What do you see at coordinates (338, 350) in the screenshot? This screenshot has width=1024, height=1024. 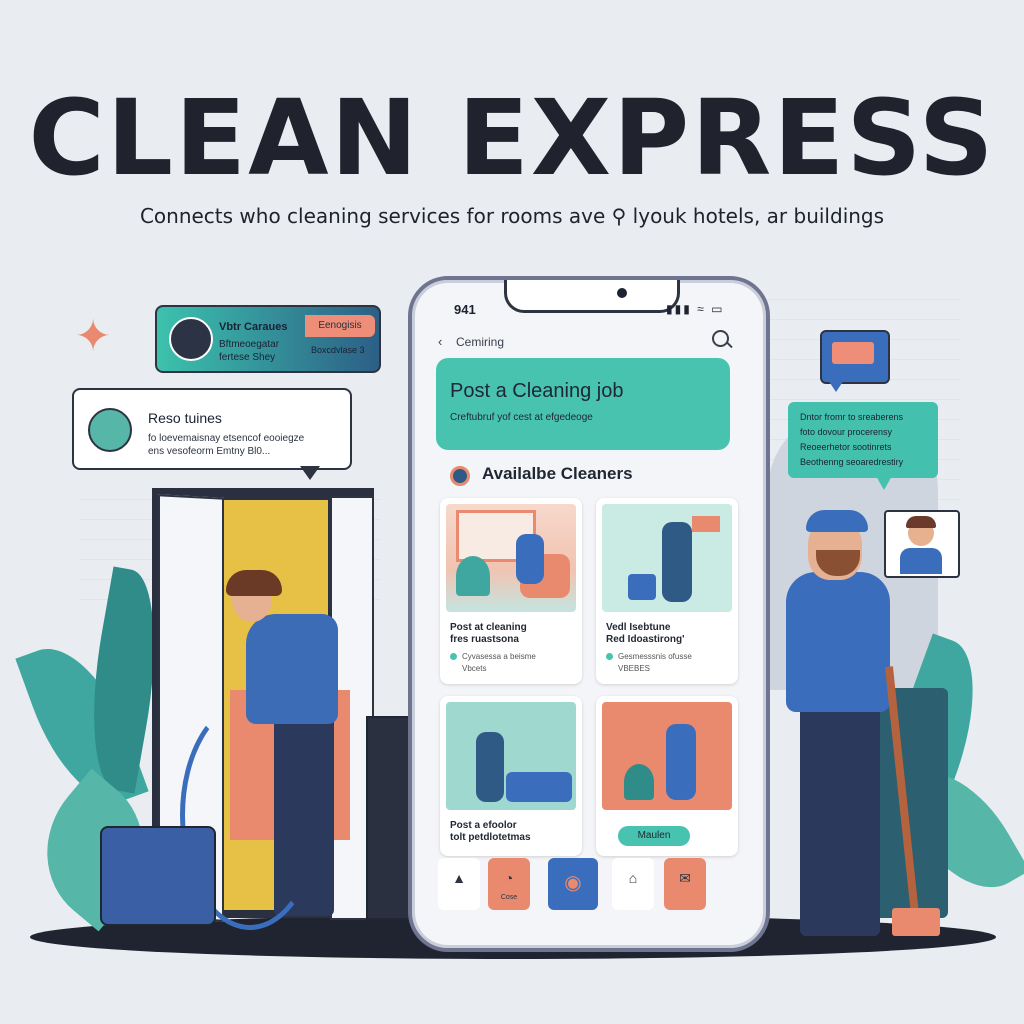 I see `bubble-tag-secondary: Boxcdvlase 3` at bounding box center [338, 350].